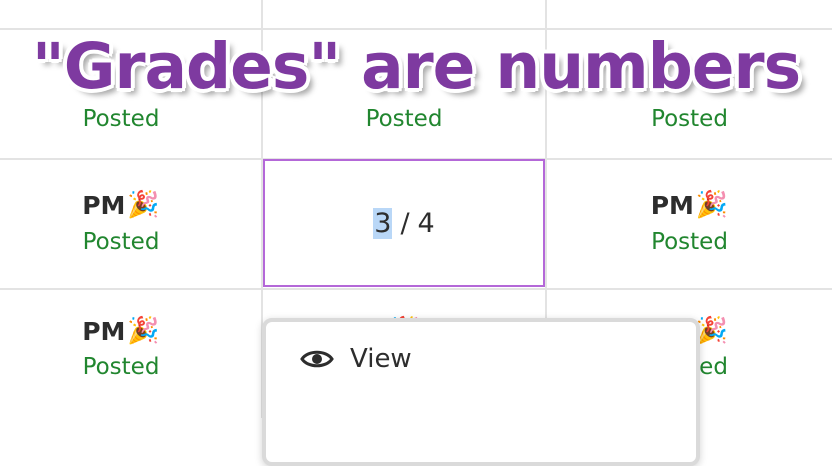  I want to click on caption-banner: "Grades" are numbers, so click(416, 66).